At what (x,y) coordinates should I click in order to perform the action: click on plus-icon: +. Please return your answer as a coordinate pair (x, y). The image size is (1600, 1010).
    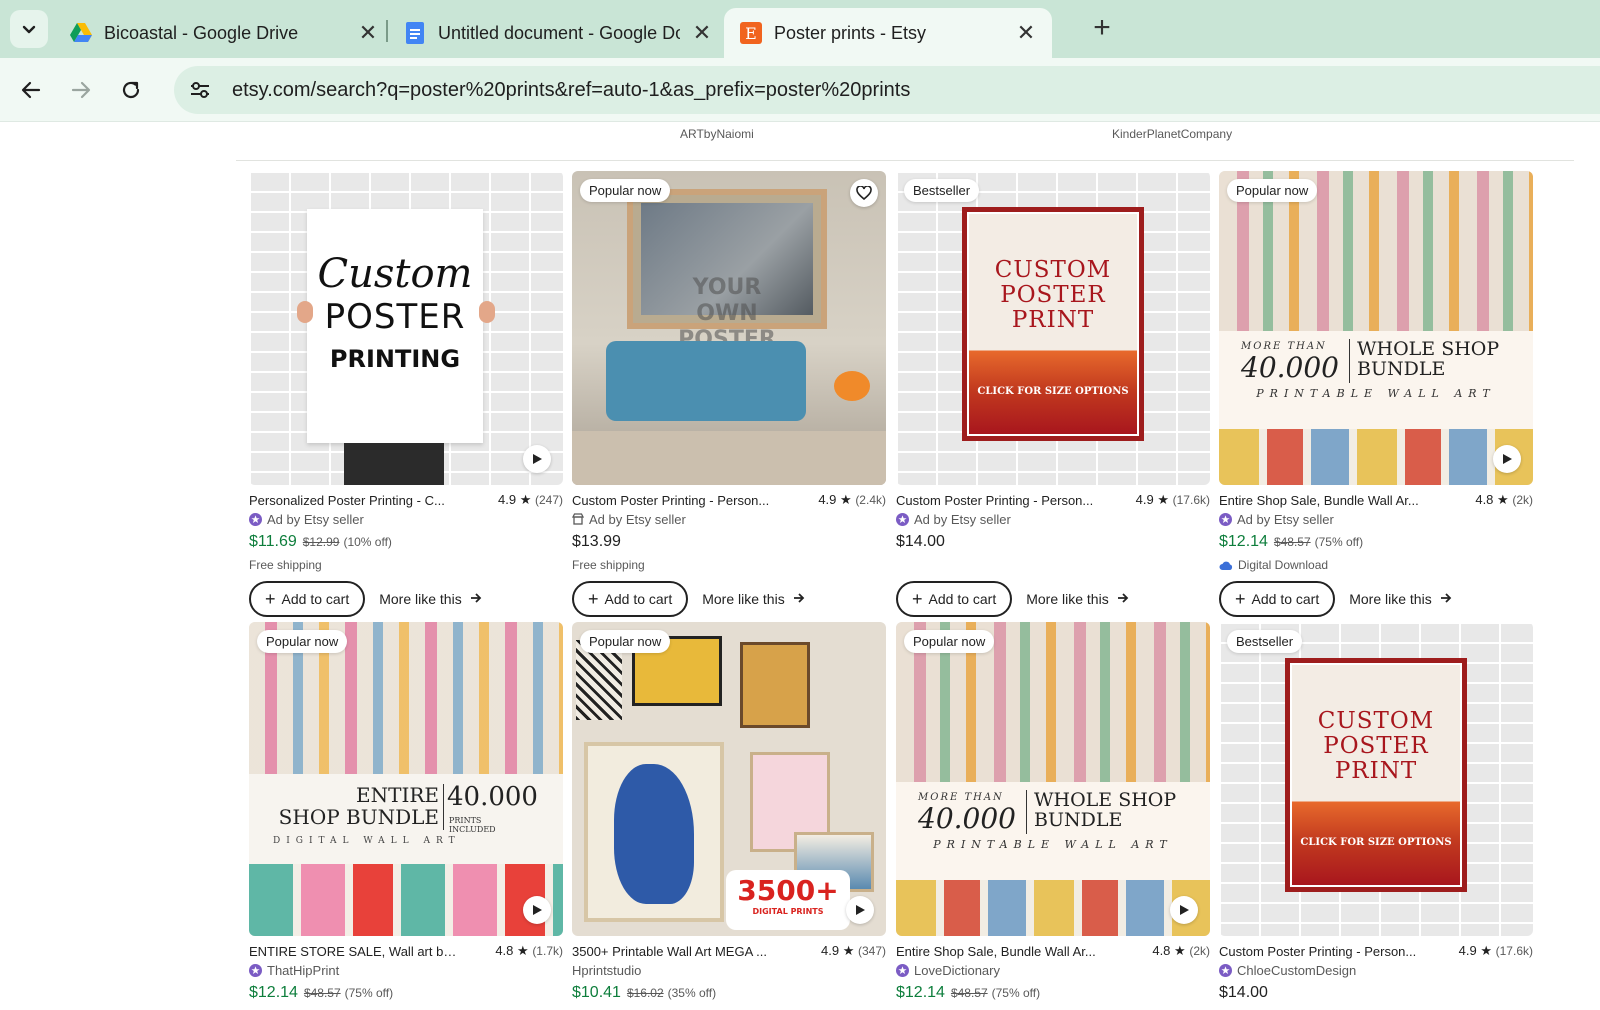
    Looking at the image, I should click on (270, 599).